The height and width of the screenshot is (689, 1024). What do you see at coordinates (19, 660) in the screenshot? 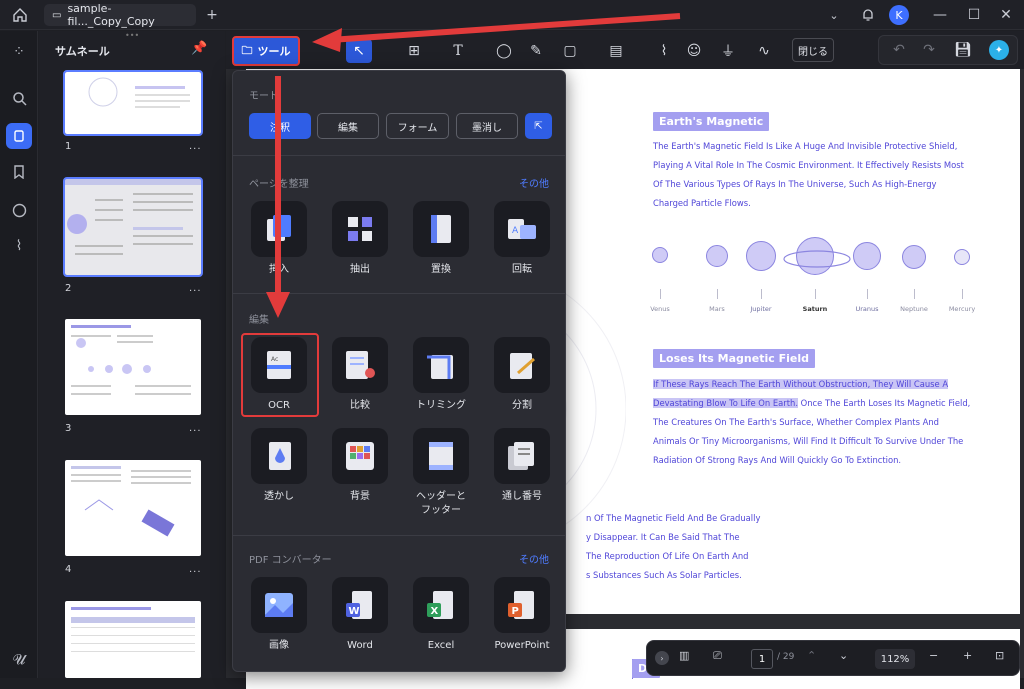
I see `brand-logo-icon: 𝓤` at bounding box center [19, 660].